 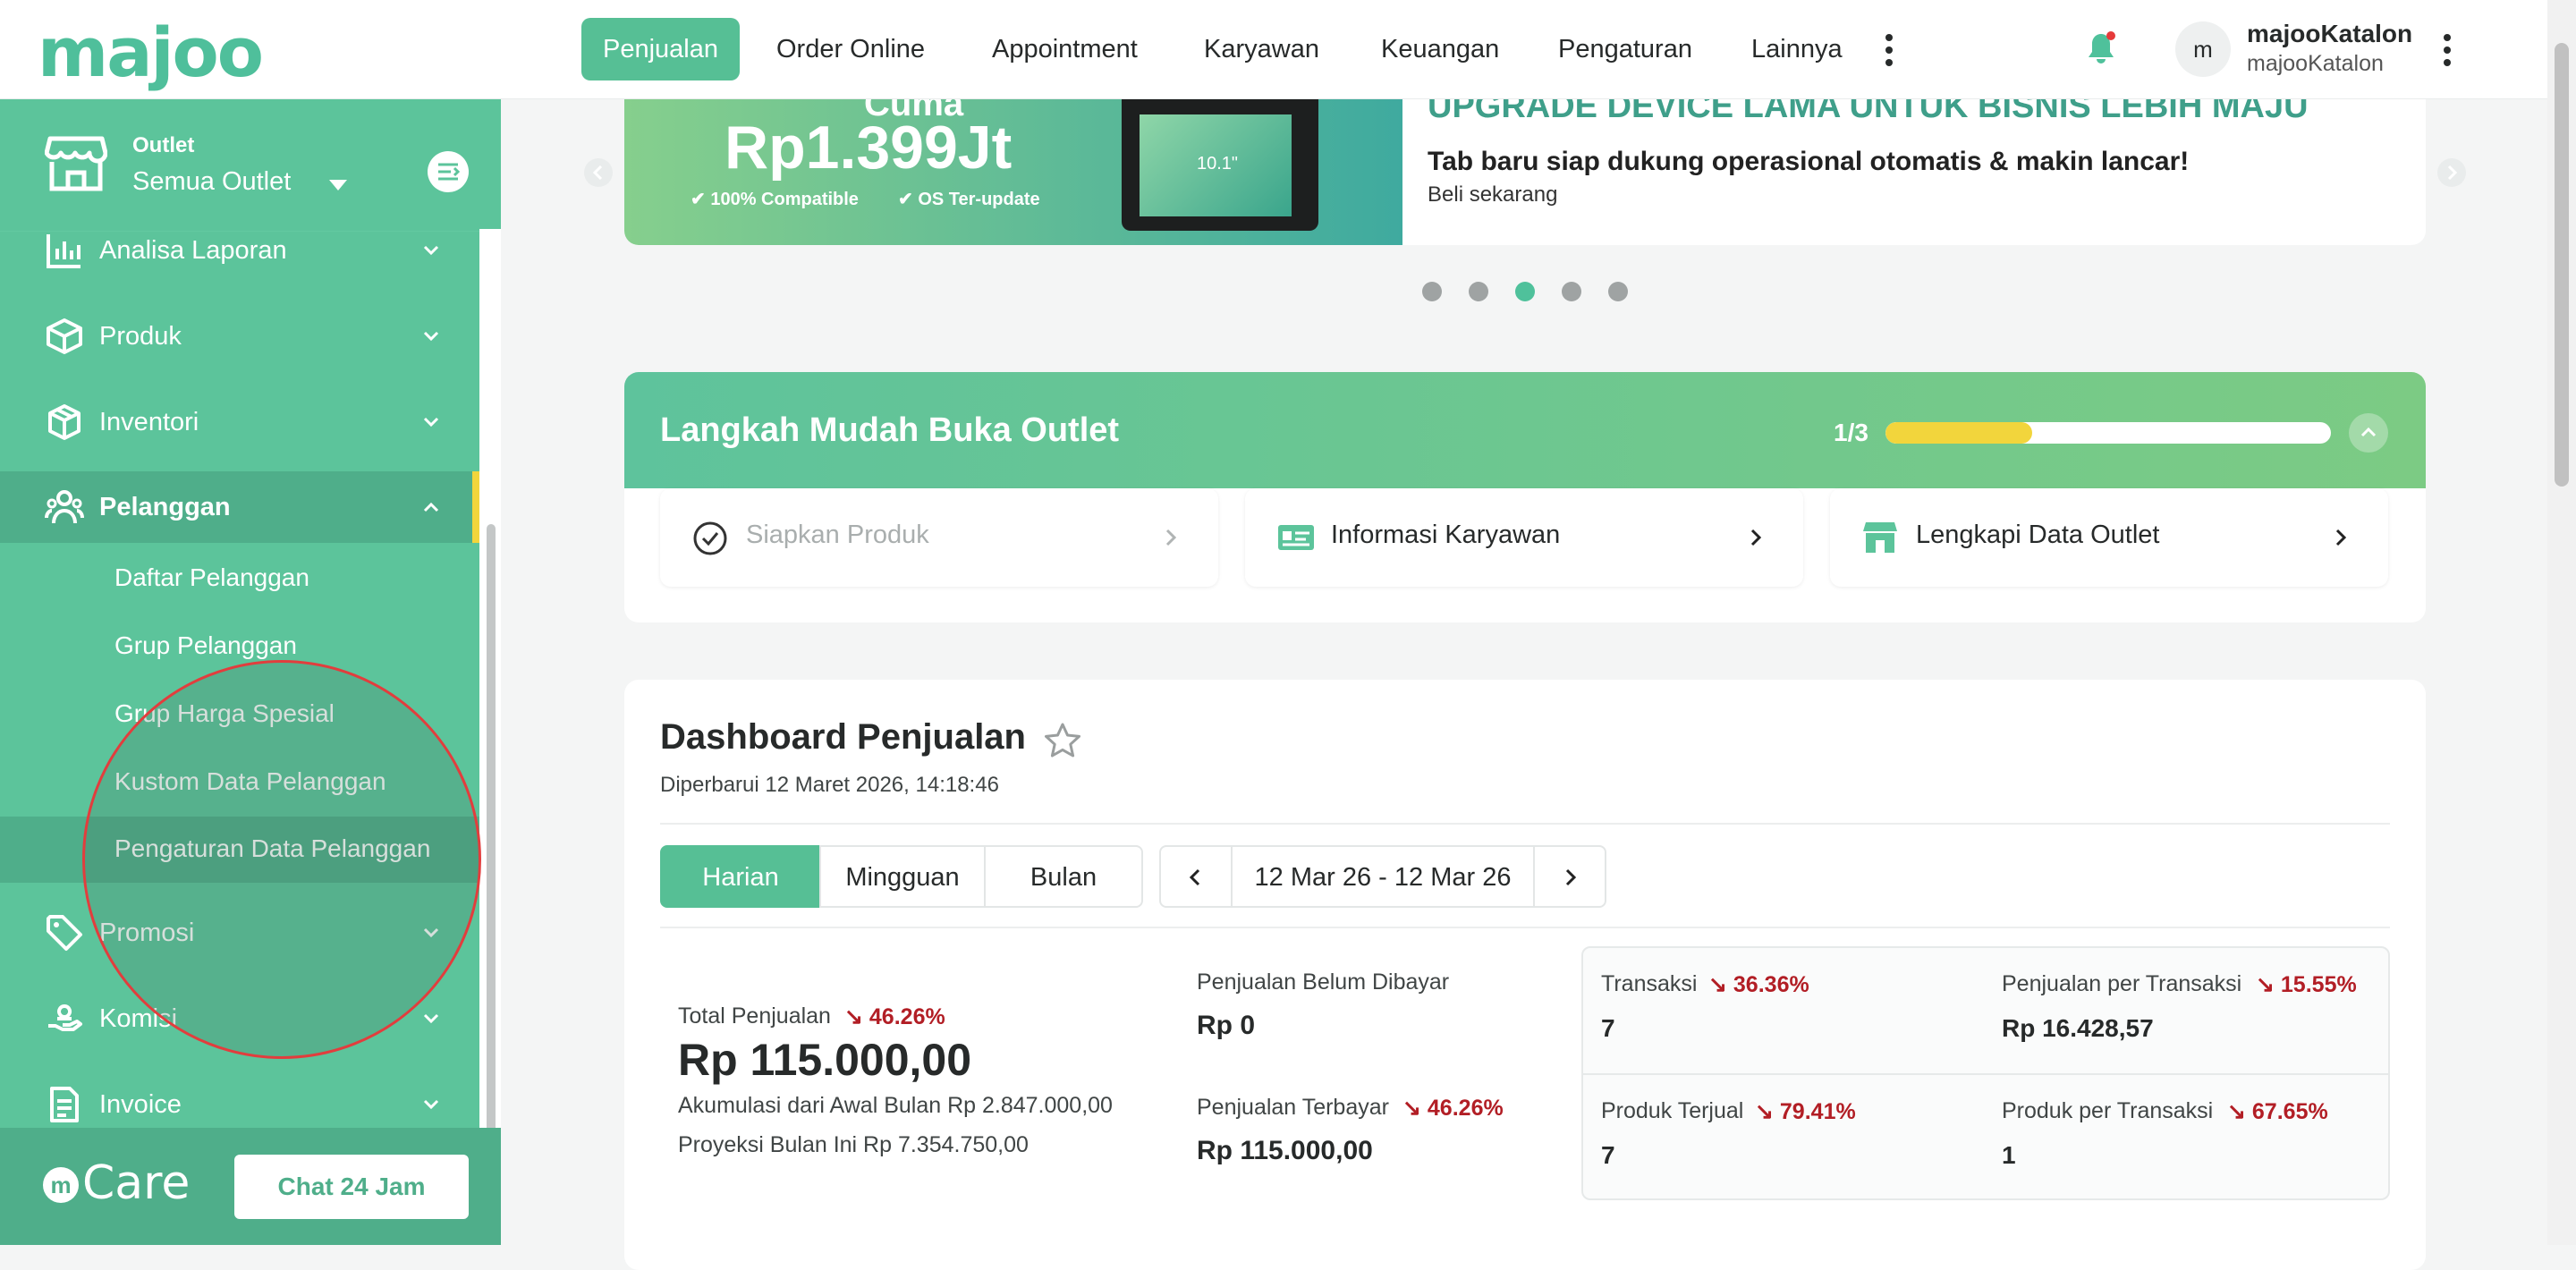 I want to click on period-mingguan-button: Mingguan, so click(x=902, y=876).